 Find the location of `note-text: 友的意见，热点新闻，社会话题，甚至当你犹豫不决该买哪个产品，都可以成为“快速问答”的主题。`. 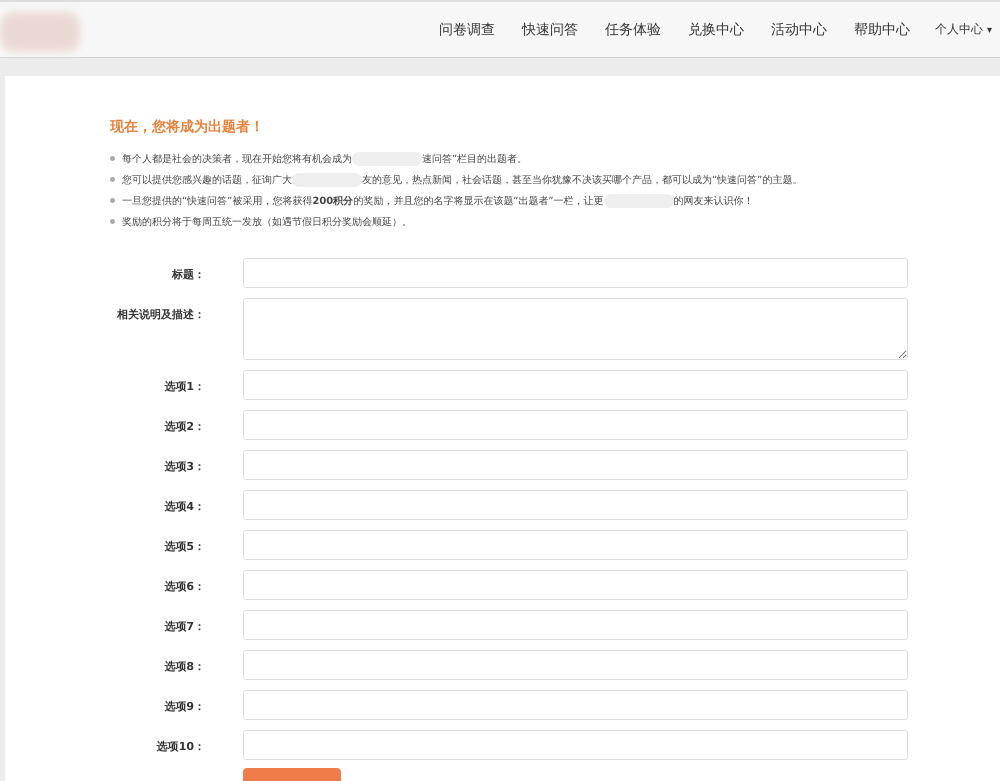

note-text: 友的意见，热点新闻，社会话题，甚至当你犹豫不决该买哪个产品，都可以成为“快速问答”的主题。 is located at coordinates (582, 180).